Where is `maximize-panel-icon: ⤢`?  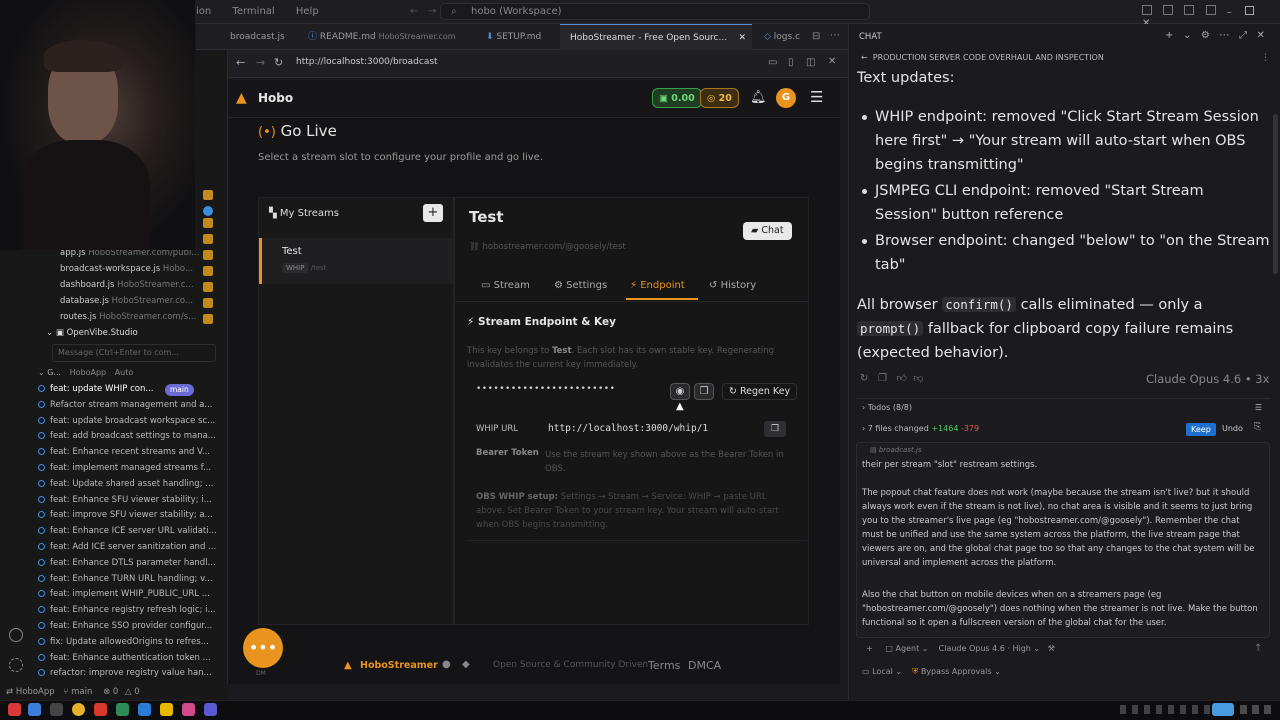
maximize-panel-icon: ⤢ is located at coordinates (1243, 35).